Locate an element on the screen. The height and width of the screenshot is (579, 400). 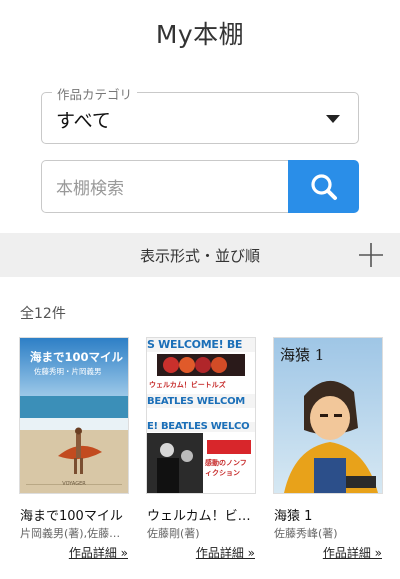
cover-banner: S WELCOME! BE is located at coordinates (195, 344).